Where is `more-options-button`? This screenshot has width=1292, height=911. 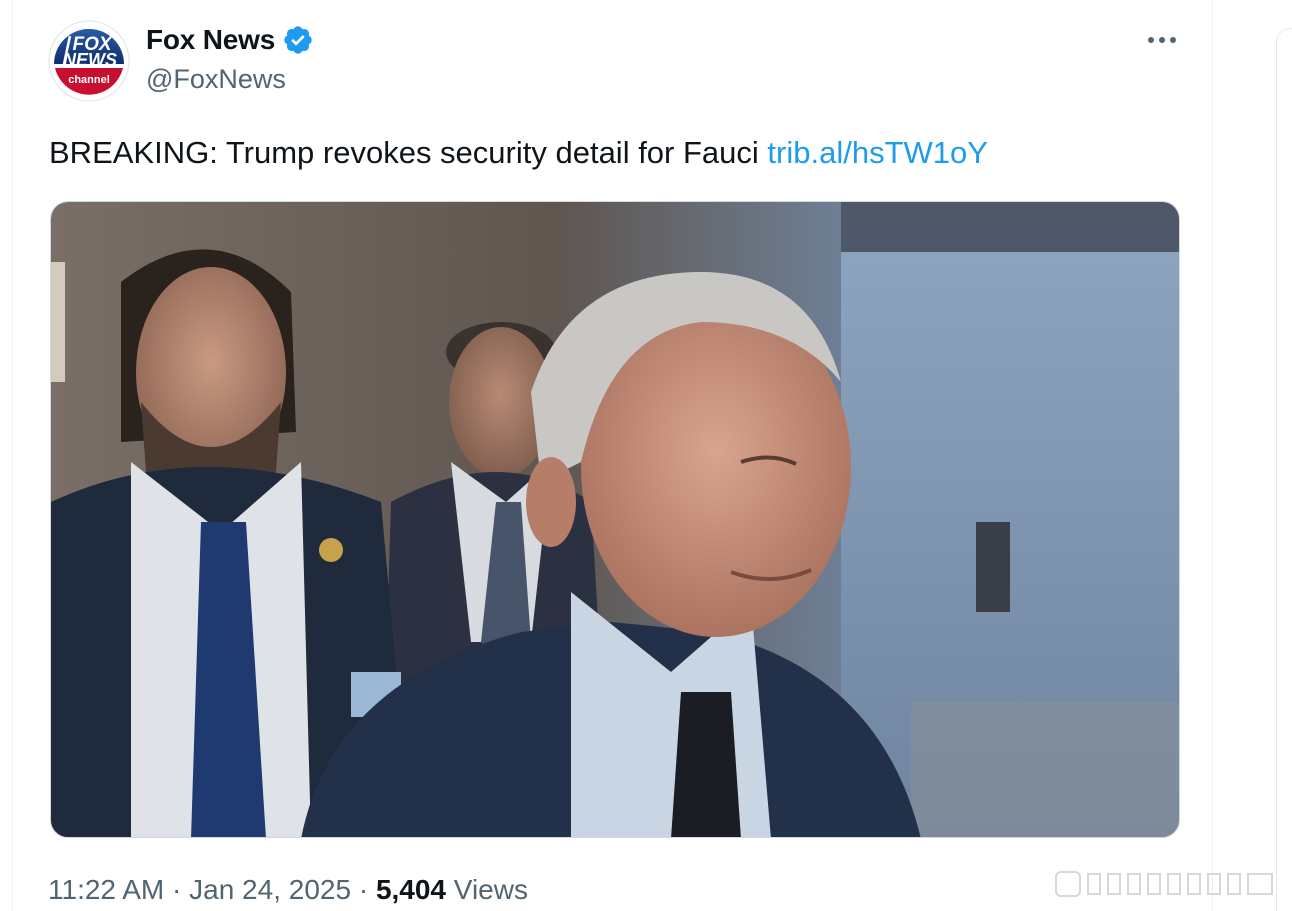
more-options-button is located at coordinates (1162, 40).